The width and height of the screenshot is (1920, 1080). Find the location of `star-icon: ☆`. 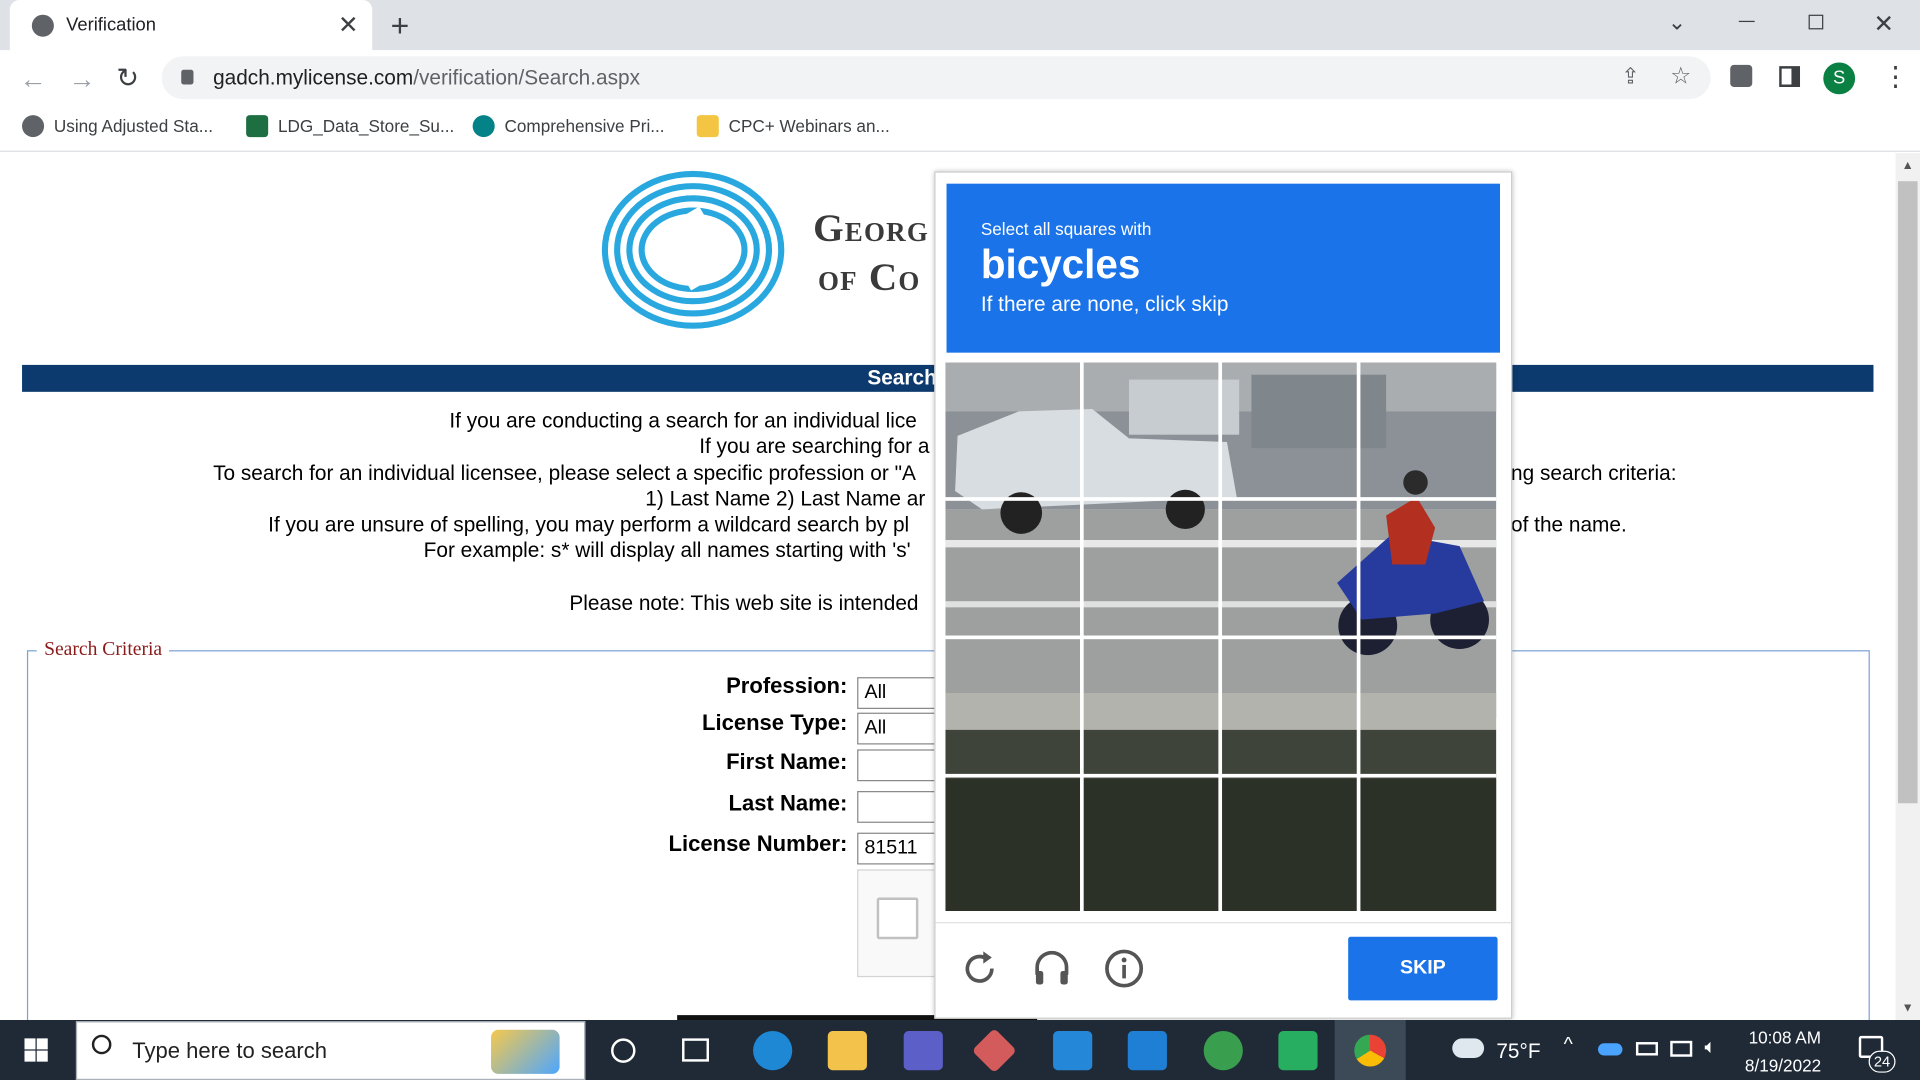

star-icon: ☆ is located at coordinates (1680, 76).